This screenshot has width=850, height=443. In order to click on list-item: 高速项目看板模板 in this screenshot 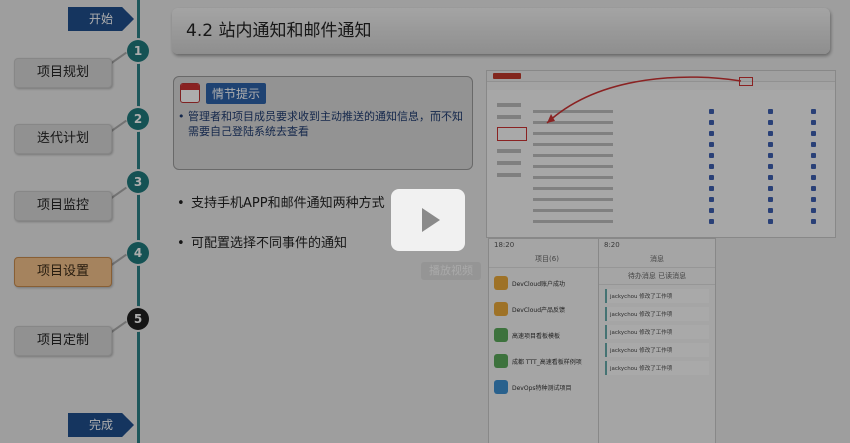, I will do `click(547, 335)`.